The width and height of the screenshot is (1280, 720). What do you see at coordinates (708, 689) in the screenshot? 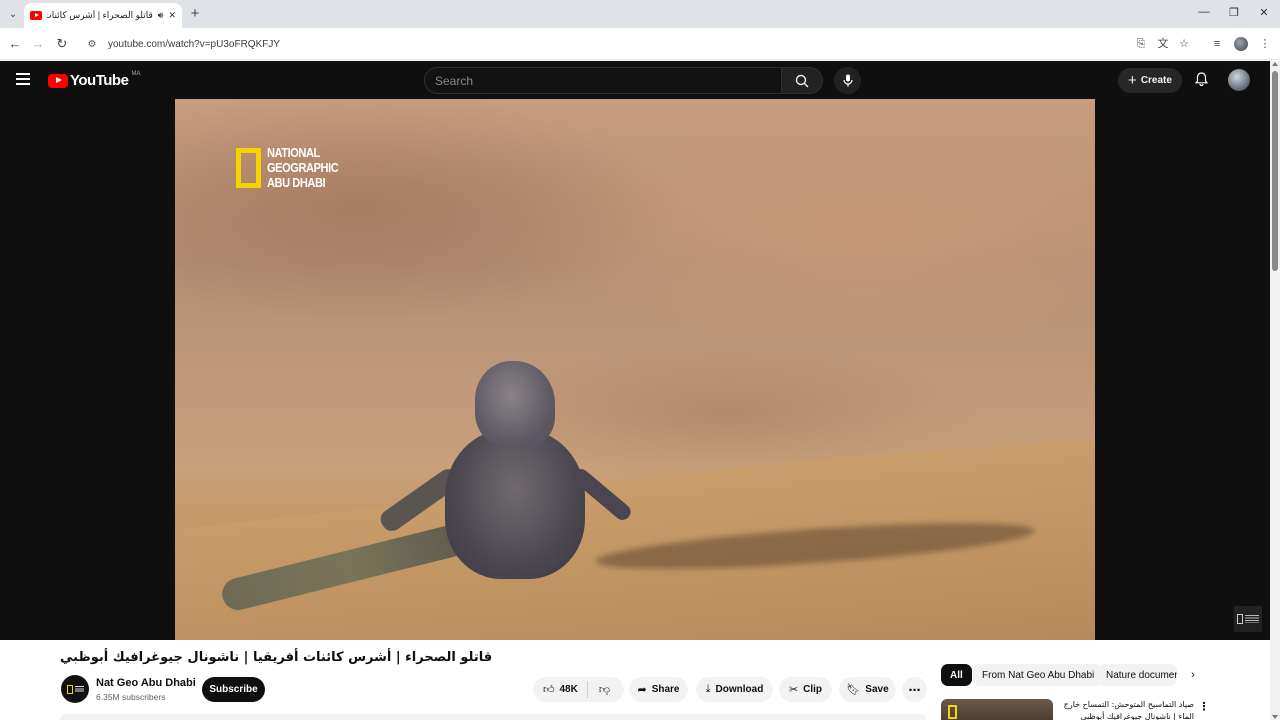
I see `download-icon: ⤓` at bounding box center [708, 689].